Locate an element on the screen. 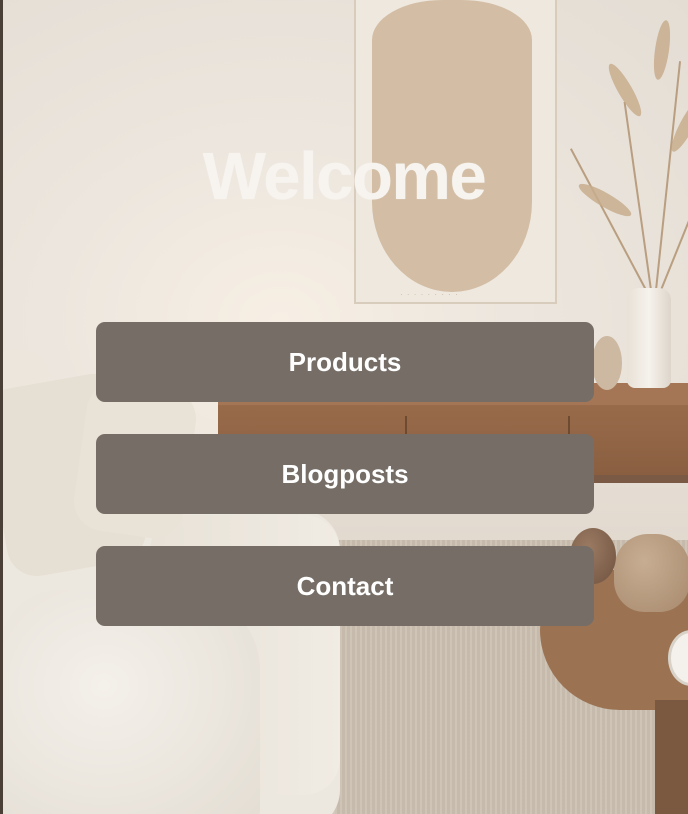 Image resolution: width=688 pixels, height=814 pixels. wall-art-signature: · · · · · · · · · is located at coordinates (429, 294).